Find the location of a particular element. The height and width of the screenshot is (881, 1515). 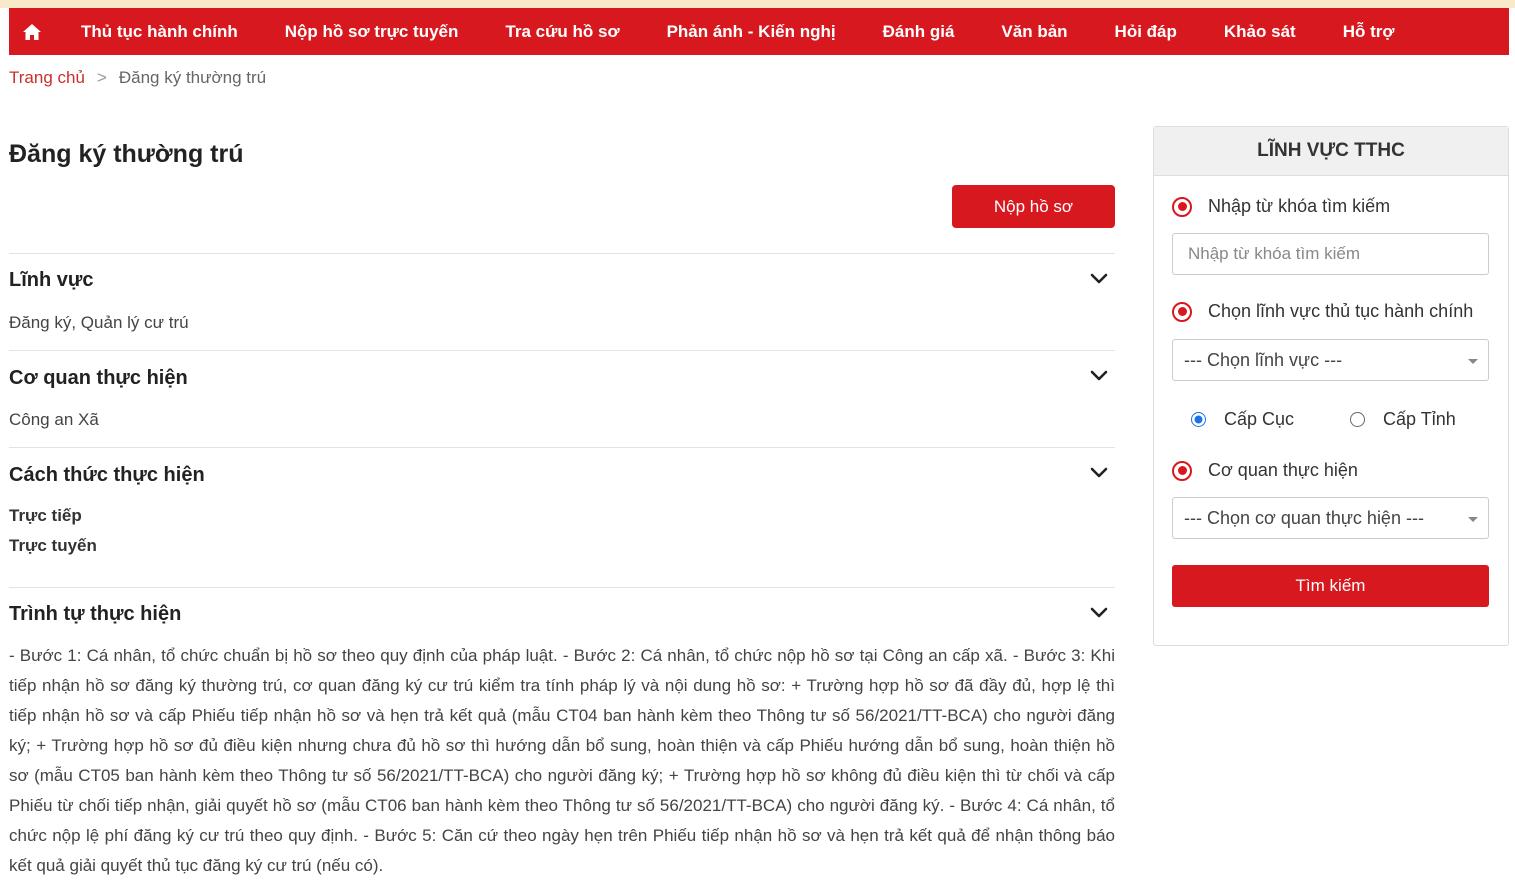

section-method-title: Cách thức thực hiện is located at coordinates (107, 475).